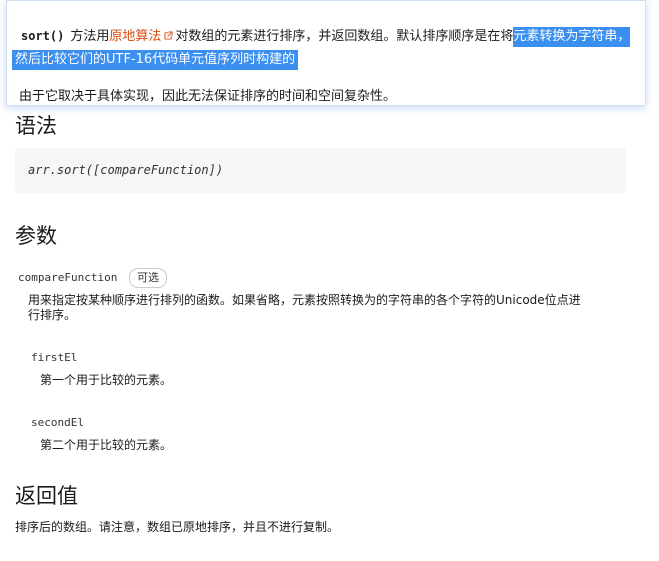 Image resolution: width=659 pixels, height=561 pixels. Describe the element at coordinates (148, 278) in the screenshot. I see `optional-badge: 可选` at that location.